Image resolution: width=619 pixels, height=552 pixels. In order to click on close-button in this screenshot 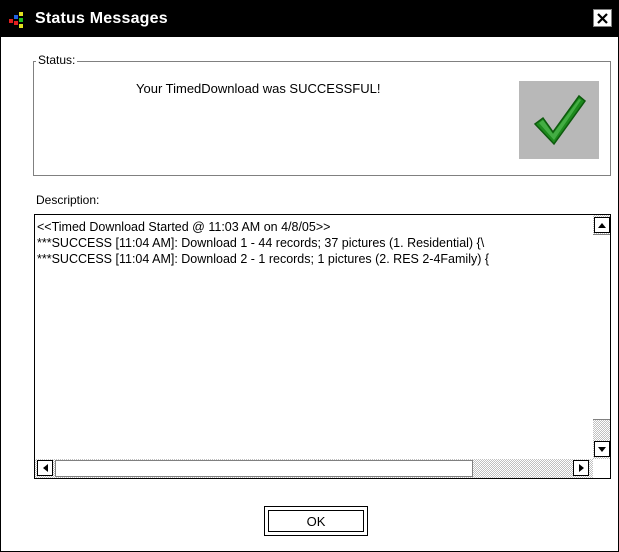, I will do `click(602, 18)`.